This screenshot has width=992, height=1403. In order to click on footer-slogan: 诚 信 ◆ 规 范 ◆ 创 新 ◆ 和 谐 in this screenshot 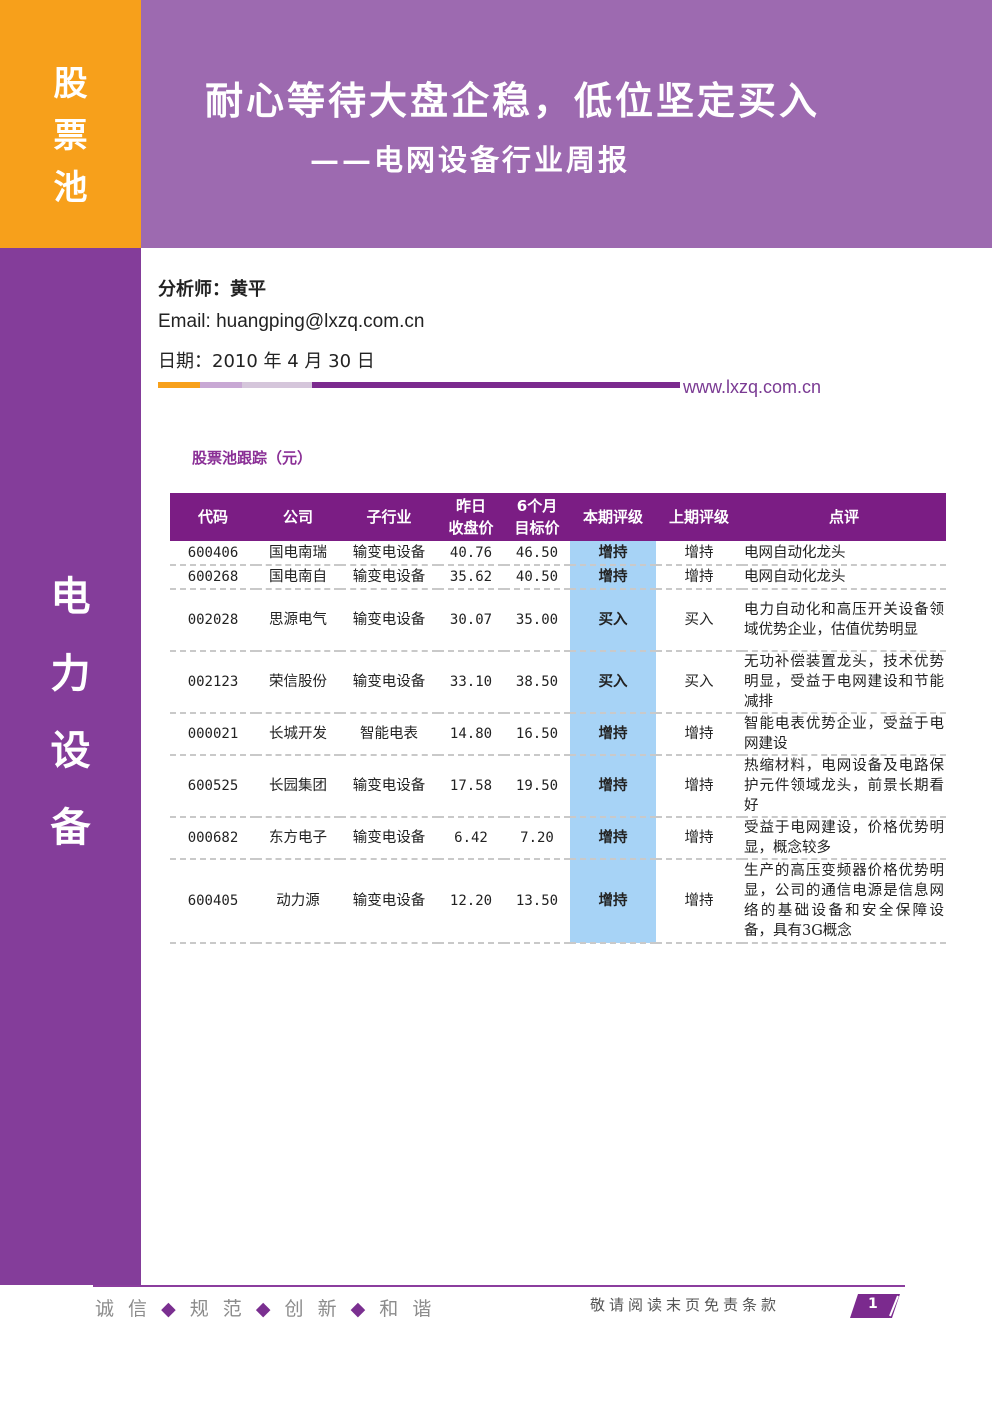, I will do `click(265, 1307)`.